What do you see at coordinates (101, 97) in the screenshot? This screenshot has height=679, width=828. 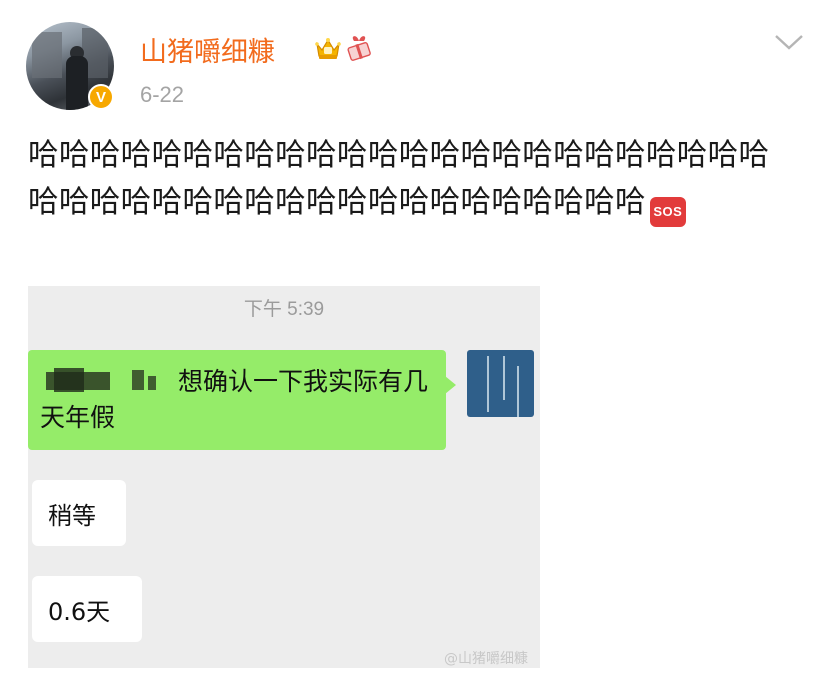 I see `verified-badge-icon: V` at bounding box center [101, 97].